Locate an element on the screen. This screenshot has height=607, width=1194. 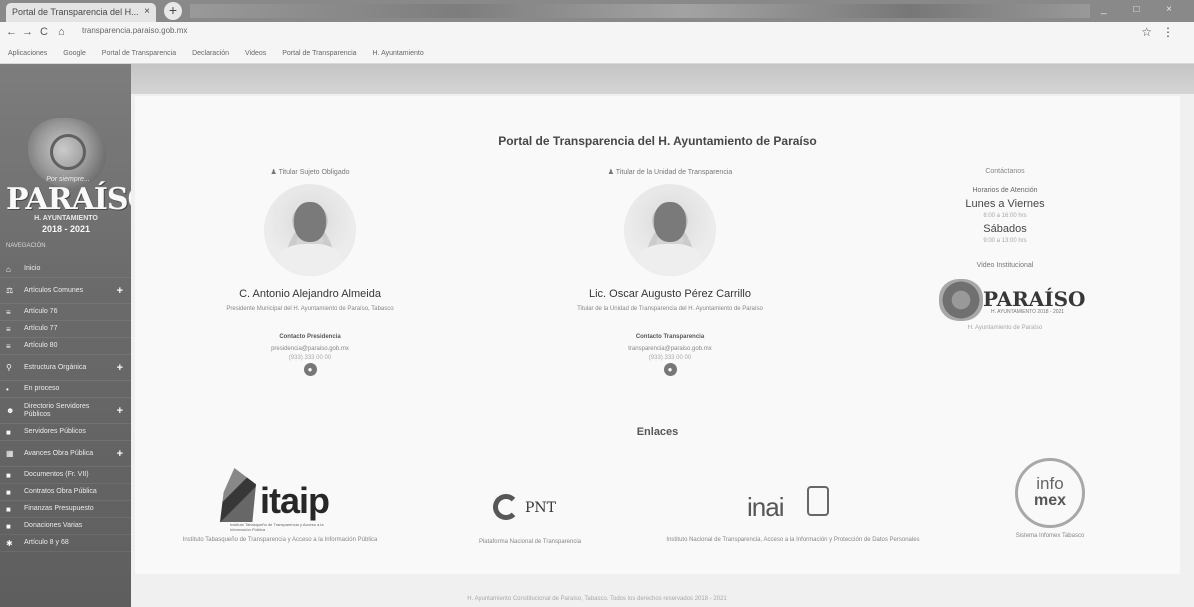
address-bar: transparencia.paraiso.gob.mx is located at coordinates (528, 33).